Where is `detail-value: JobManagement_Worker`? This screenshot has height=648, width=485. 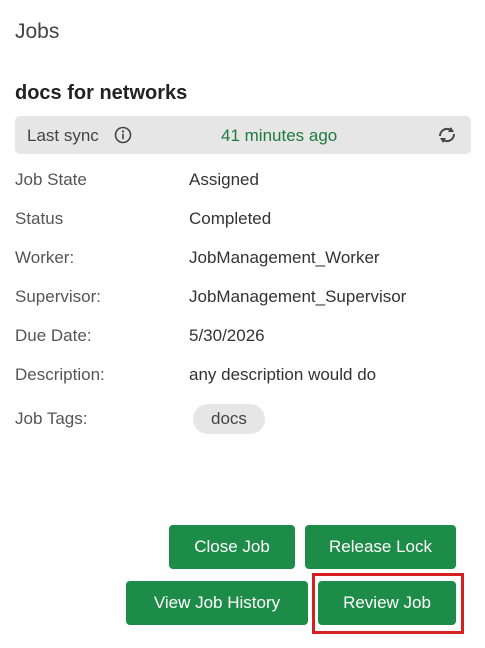 detail-value: JobManagement_Worker is located at coordinates (284, 257).